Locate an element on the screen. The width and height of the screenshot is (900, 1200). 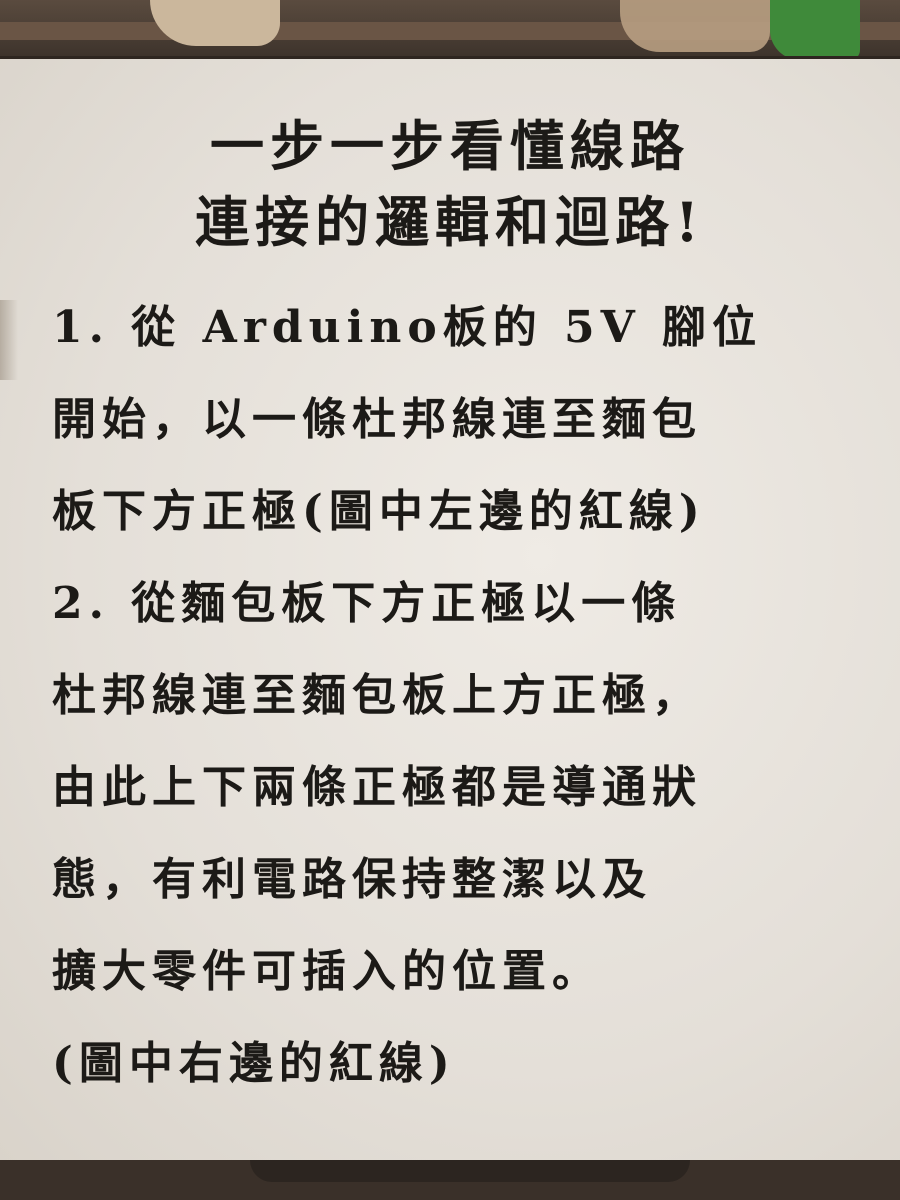
title-line-2: 連接的邏輯和迴路! is located at coordinates (450, 222).